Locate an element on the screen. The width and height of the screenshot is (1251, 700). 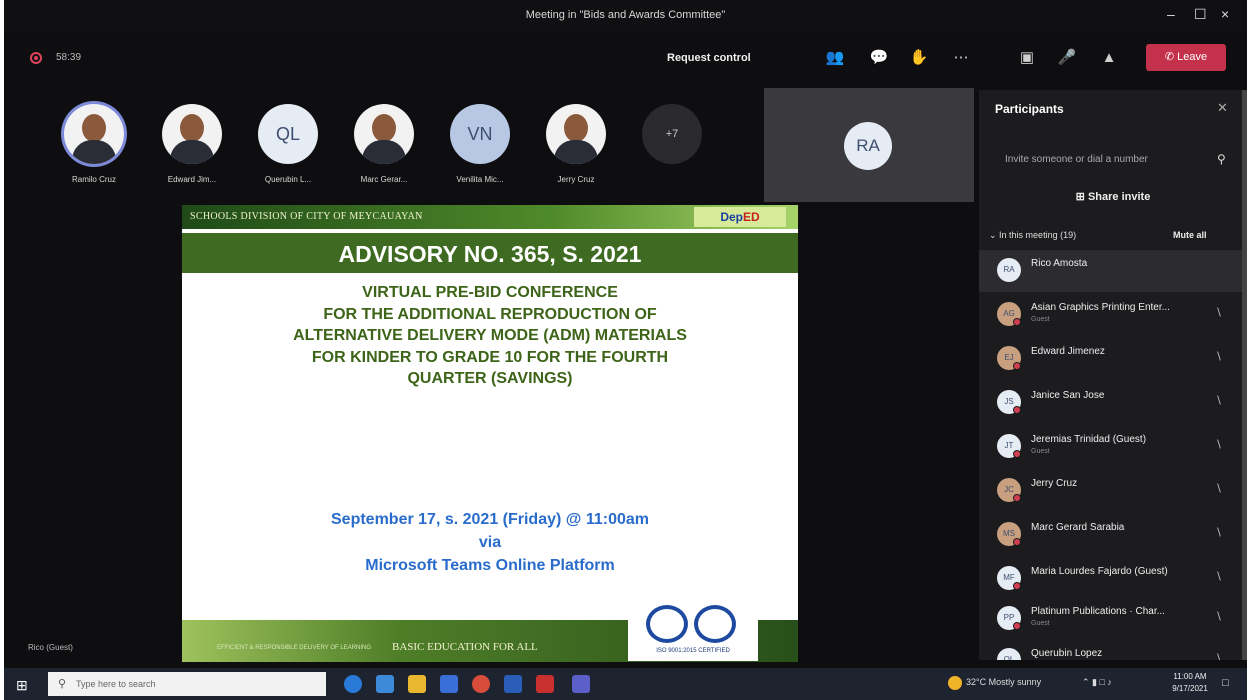
leave-button: ✆ Leave is located at coordinates (1186, 57).